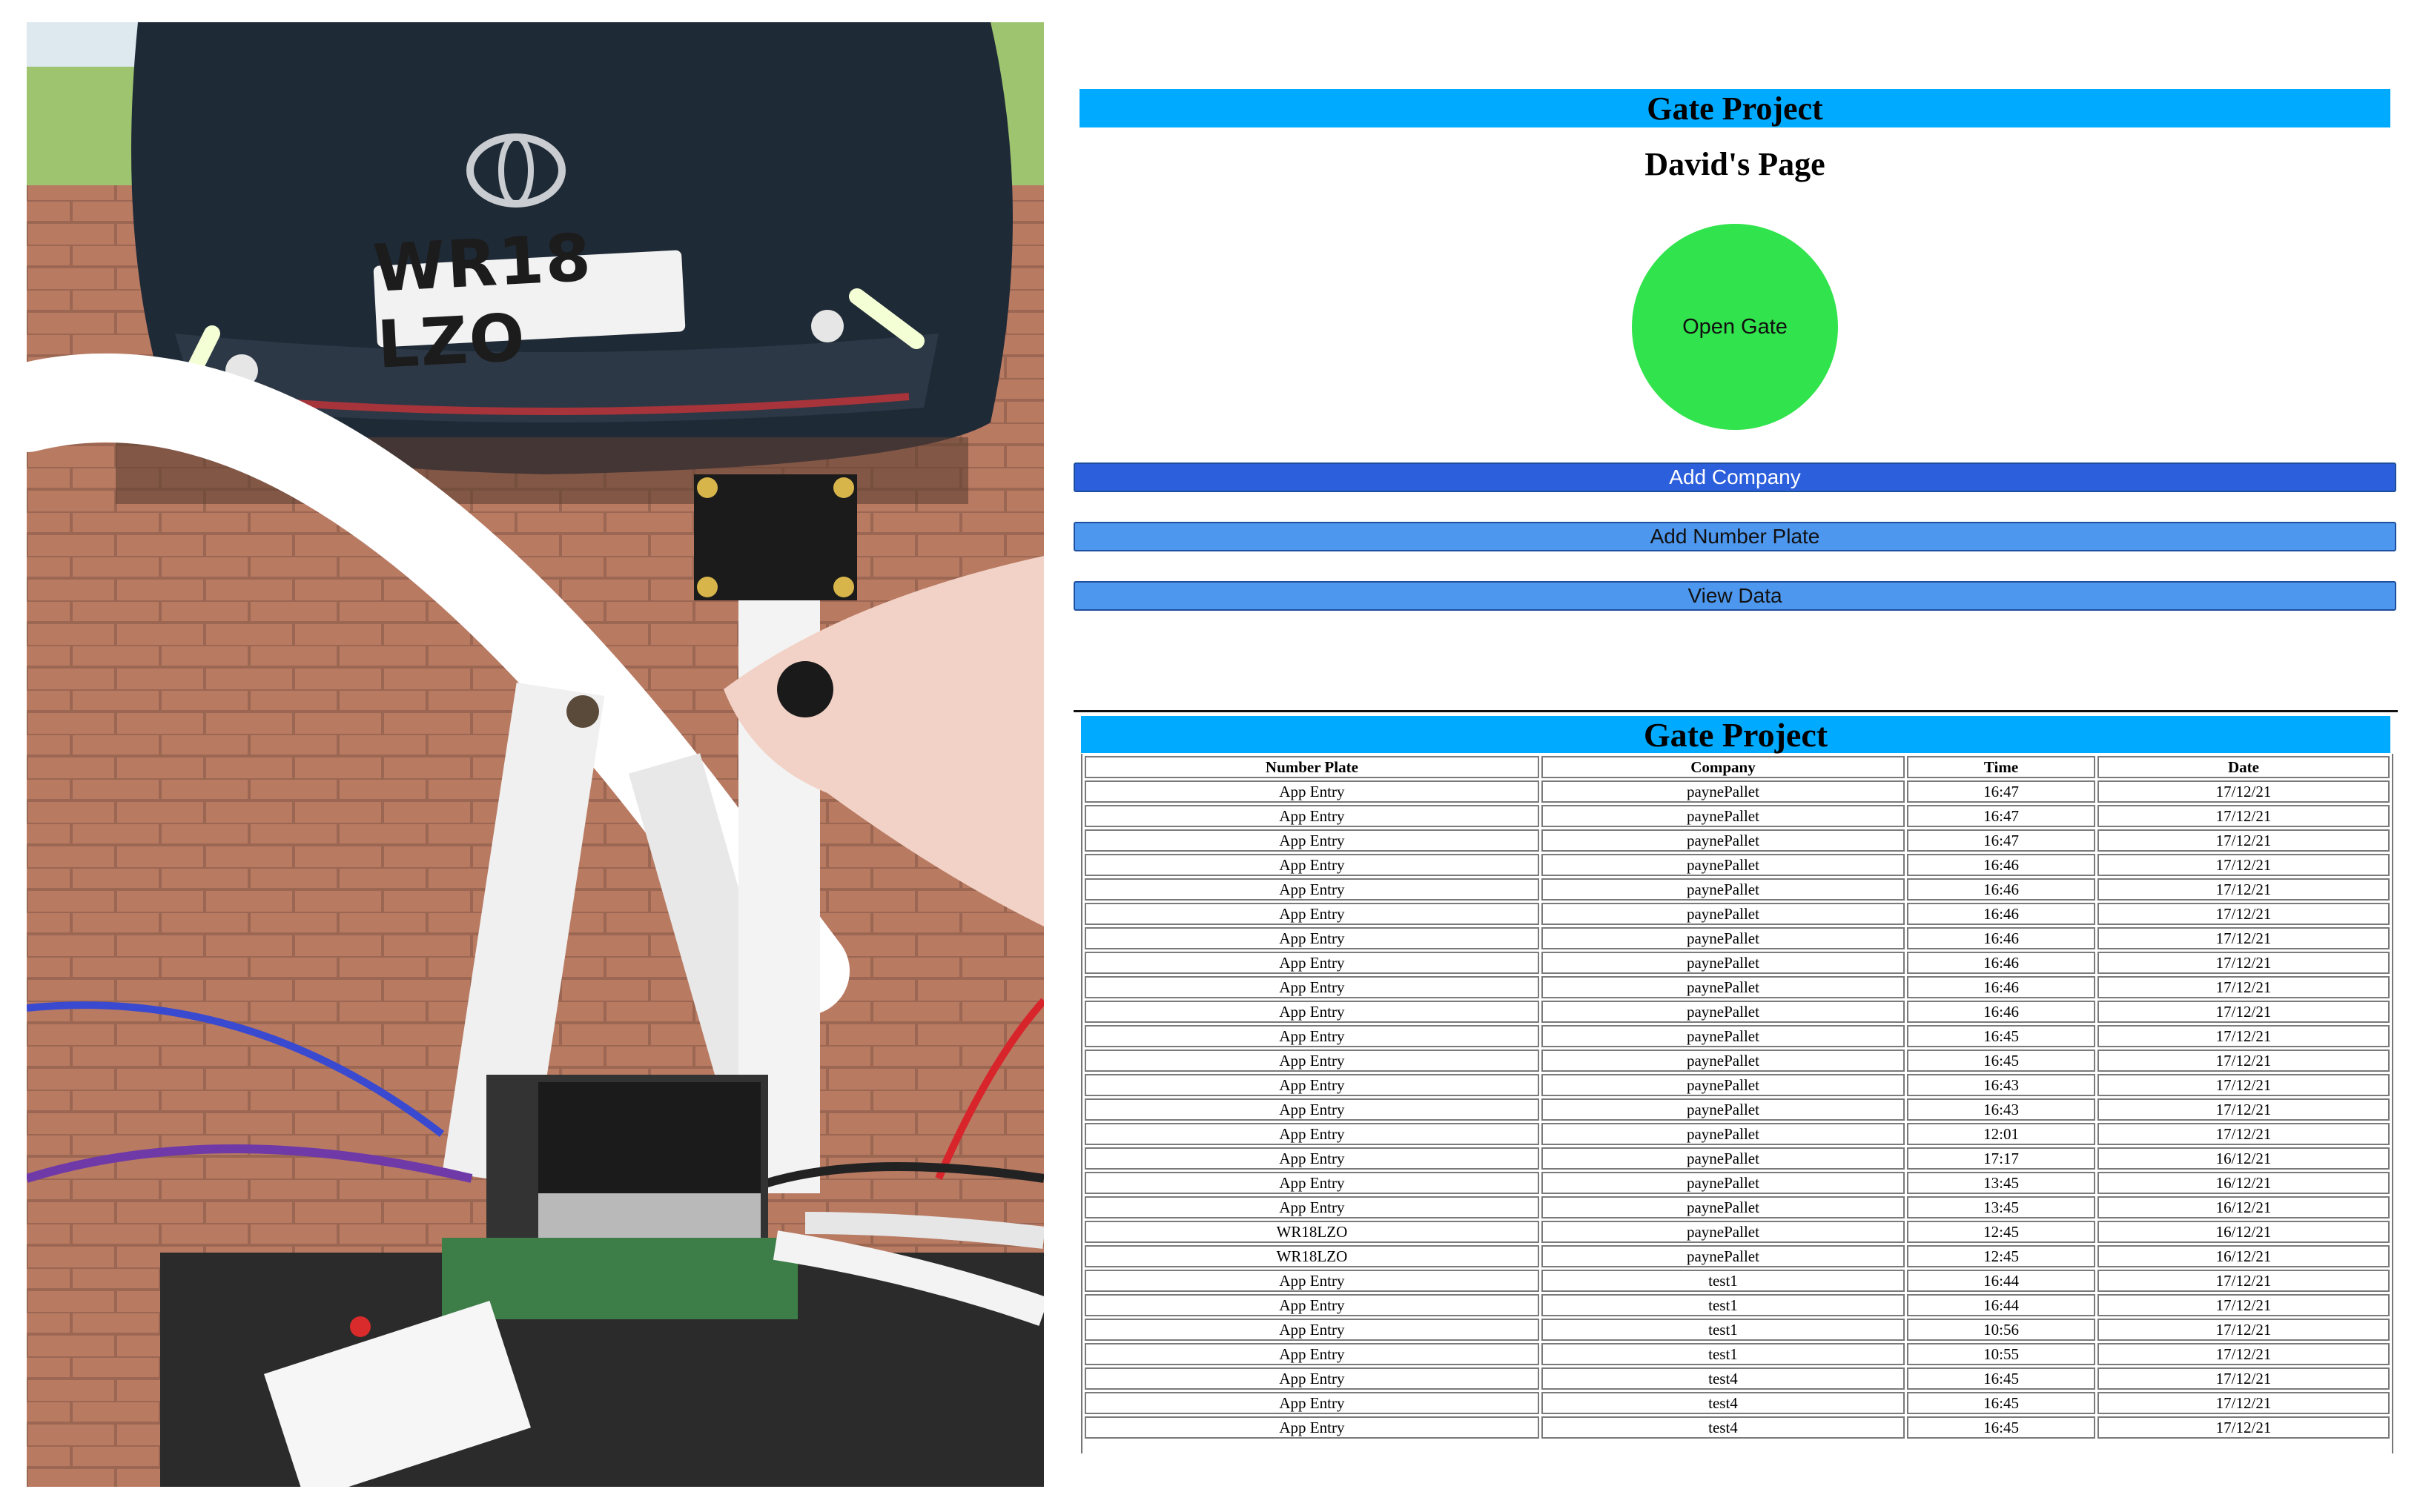  I want to click on add-number-plate-button: Add Number Plate, so click(1735, 536).